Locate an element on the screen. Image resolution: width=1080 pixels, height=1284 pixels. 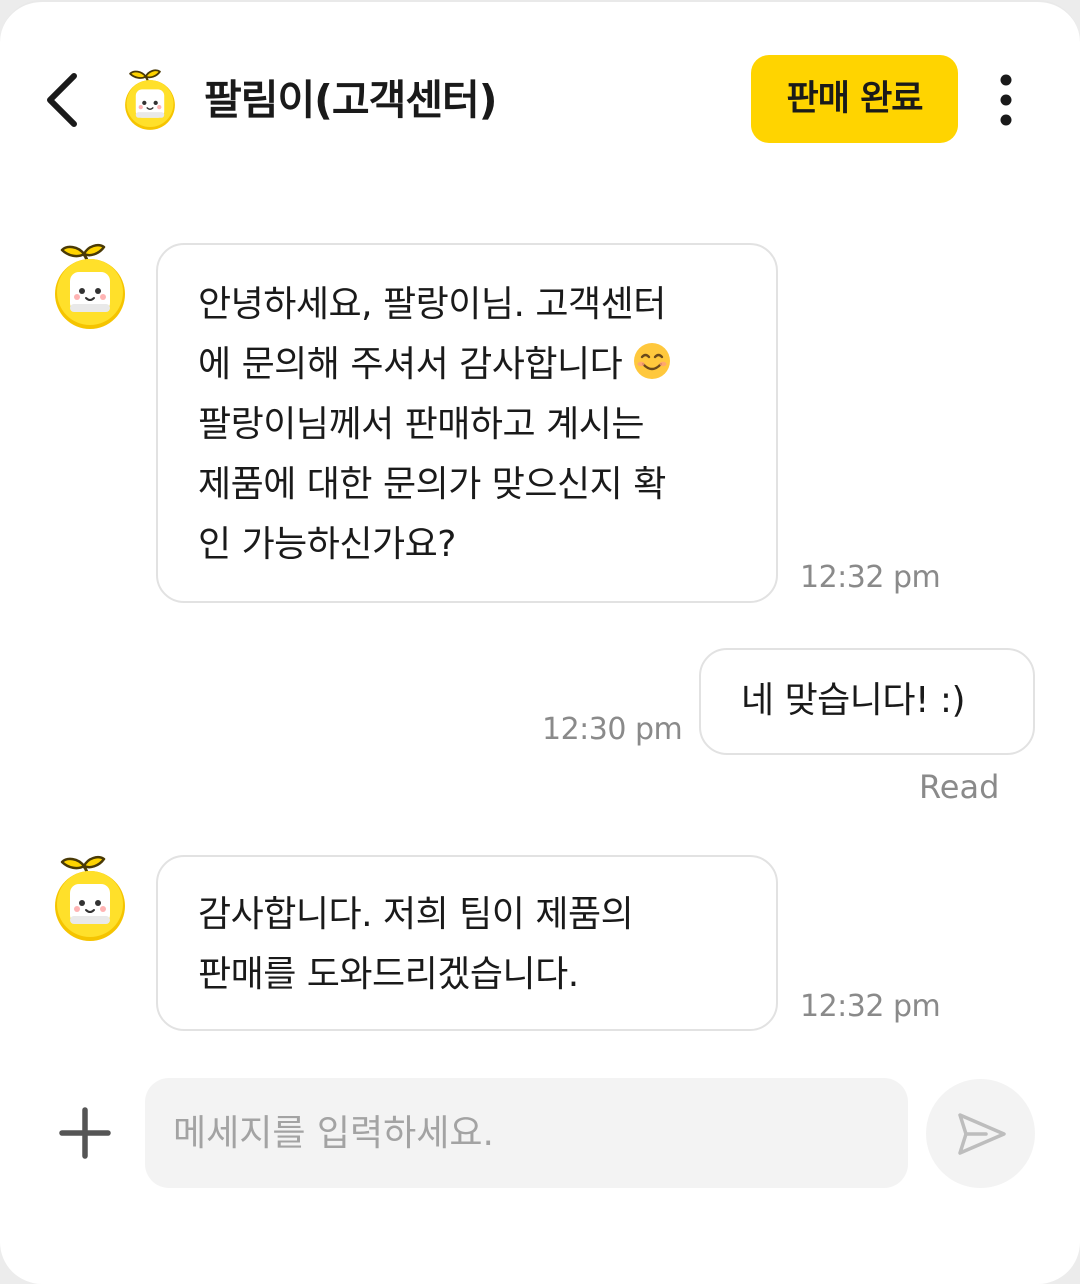
message-line: 제품에 대한 문의가 맞으신지 확 is located at coordinates (432, 484).